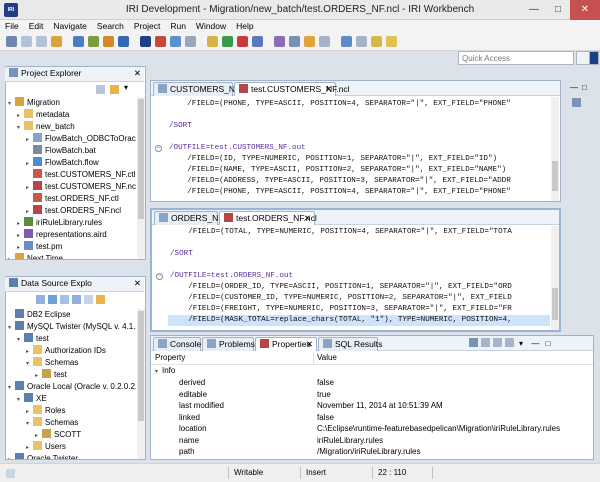  What do you see at coordinates (294, 41) in the screenshot?
I see `open-type-icon` at bounding box center [294, 41].